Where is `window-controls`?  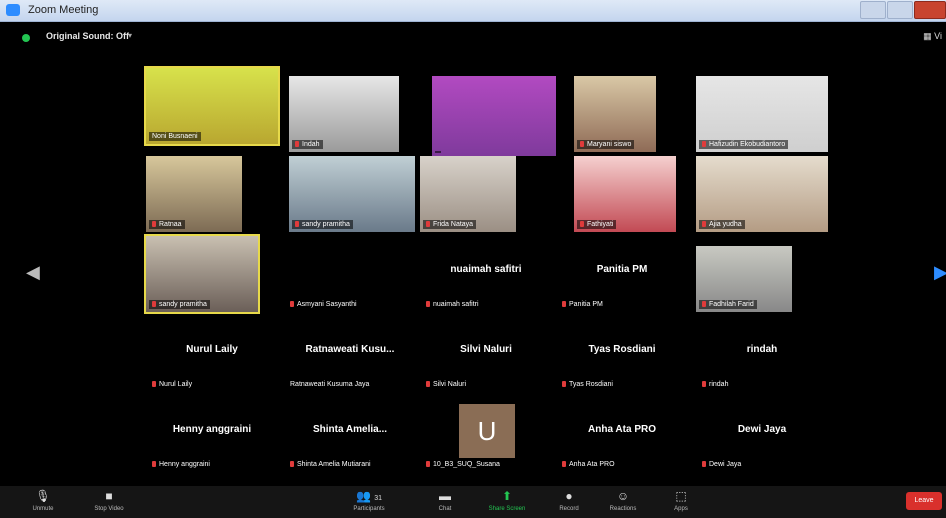
window-controls is located at coordinates (902, 12).